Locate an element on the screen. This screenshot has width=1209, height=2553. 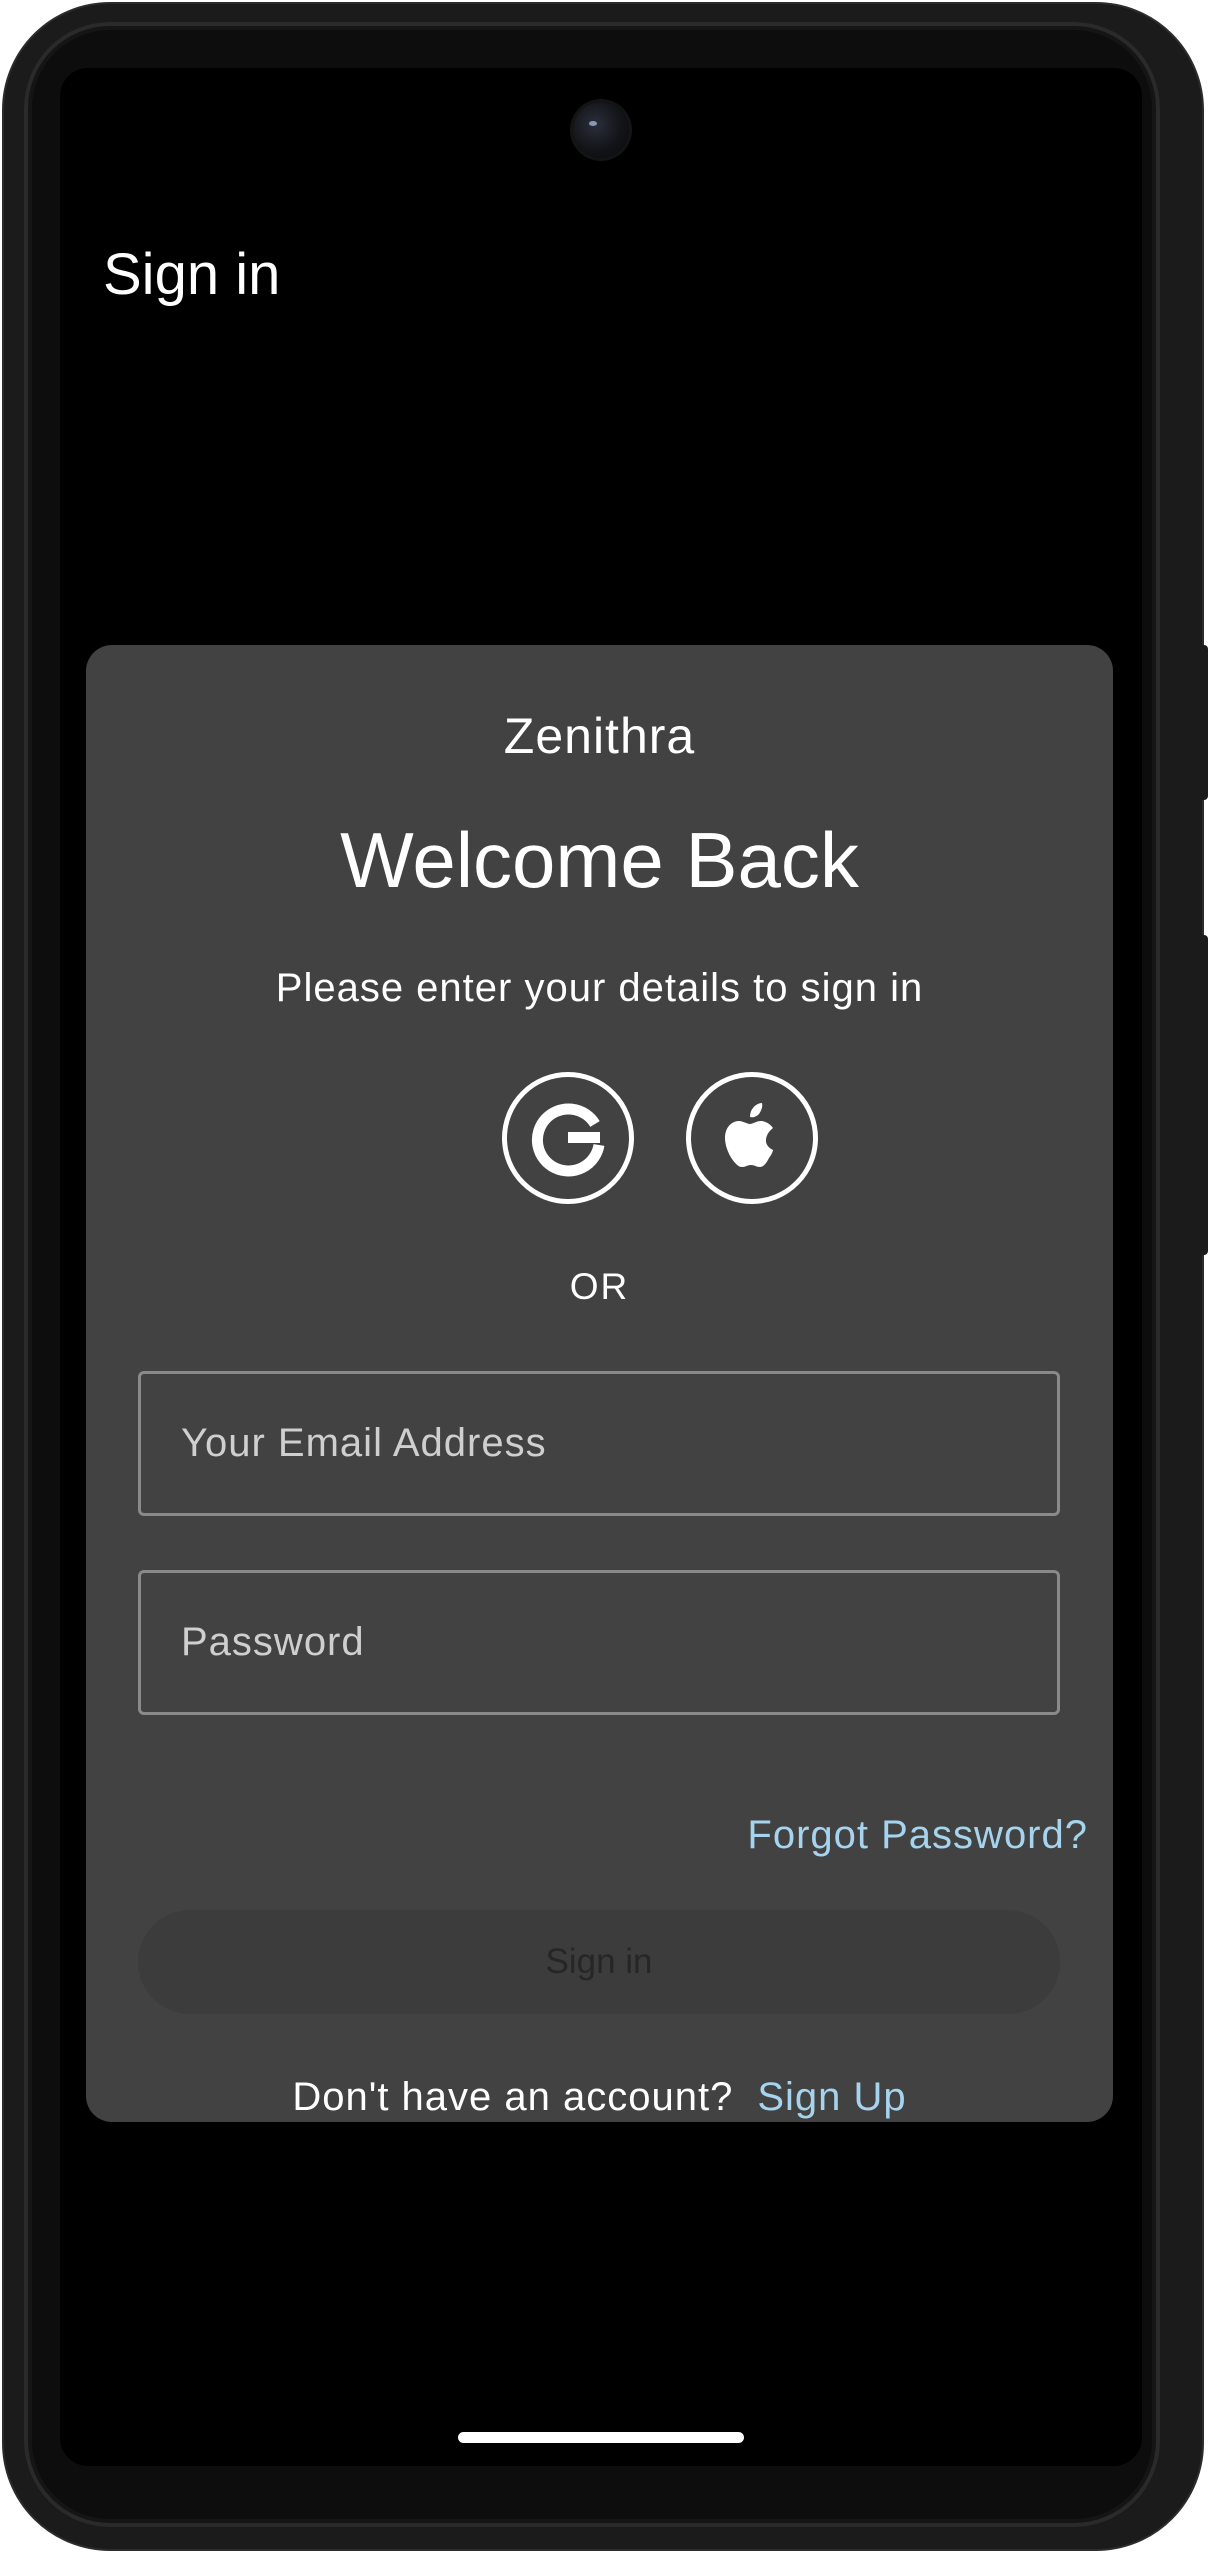
signin-subtitle: Please enter your details to sign in is located at coordinates (599, 988).